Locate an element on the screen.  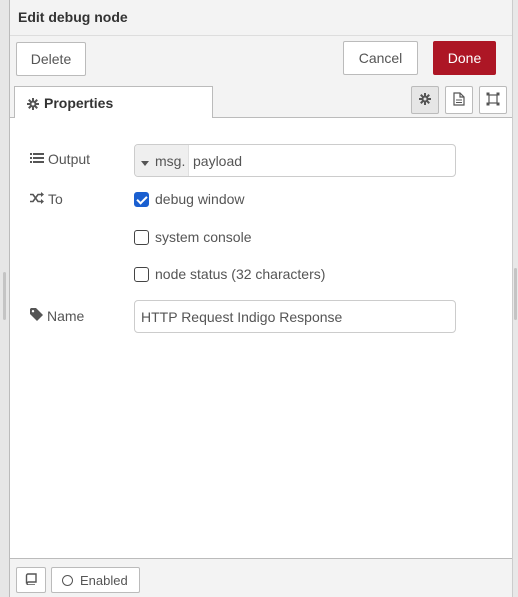
tab-bar: Properties is located at coordinates (261, 100).